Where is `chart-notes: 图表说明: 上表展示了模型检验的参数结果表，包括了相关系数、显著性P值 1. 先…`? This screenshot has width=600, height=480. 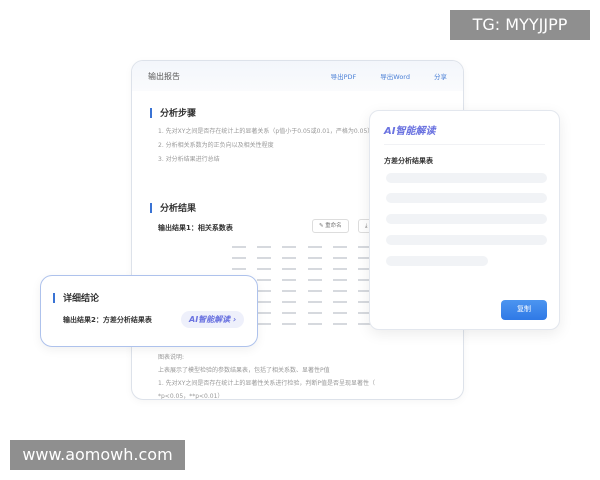
chart-notes: 图表说明: 上表展示了模型检验的参数结果表，包括了相关系数、显著性P值 1. 先… is located at coordinates (308, 375).